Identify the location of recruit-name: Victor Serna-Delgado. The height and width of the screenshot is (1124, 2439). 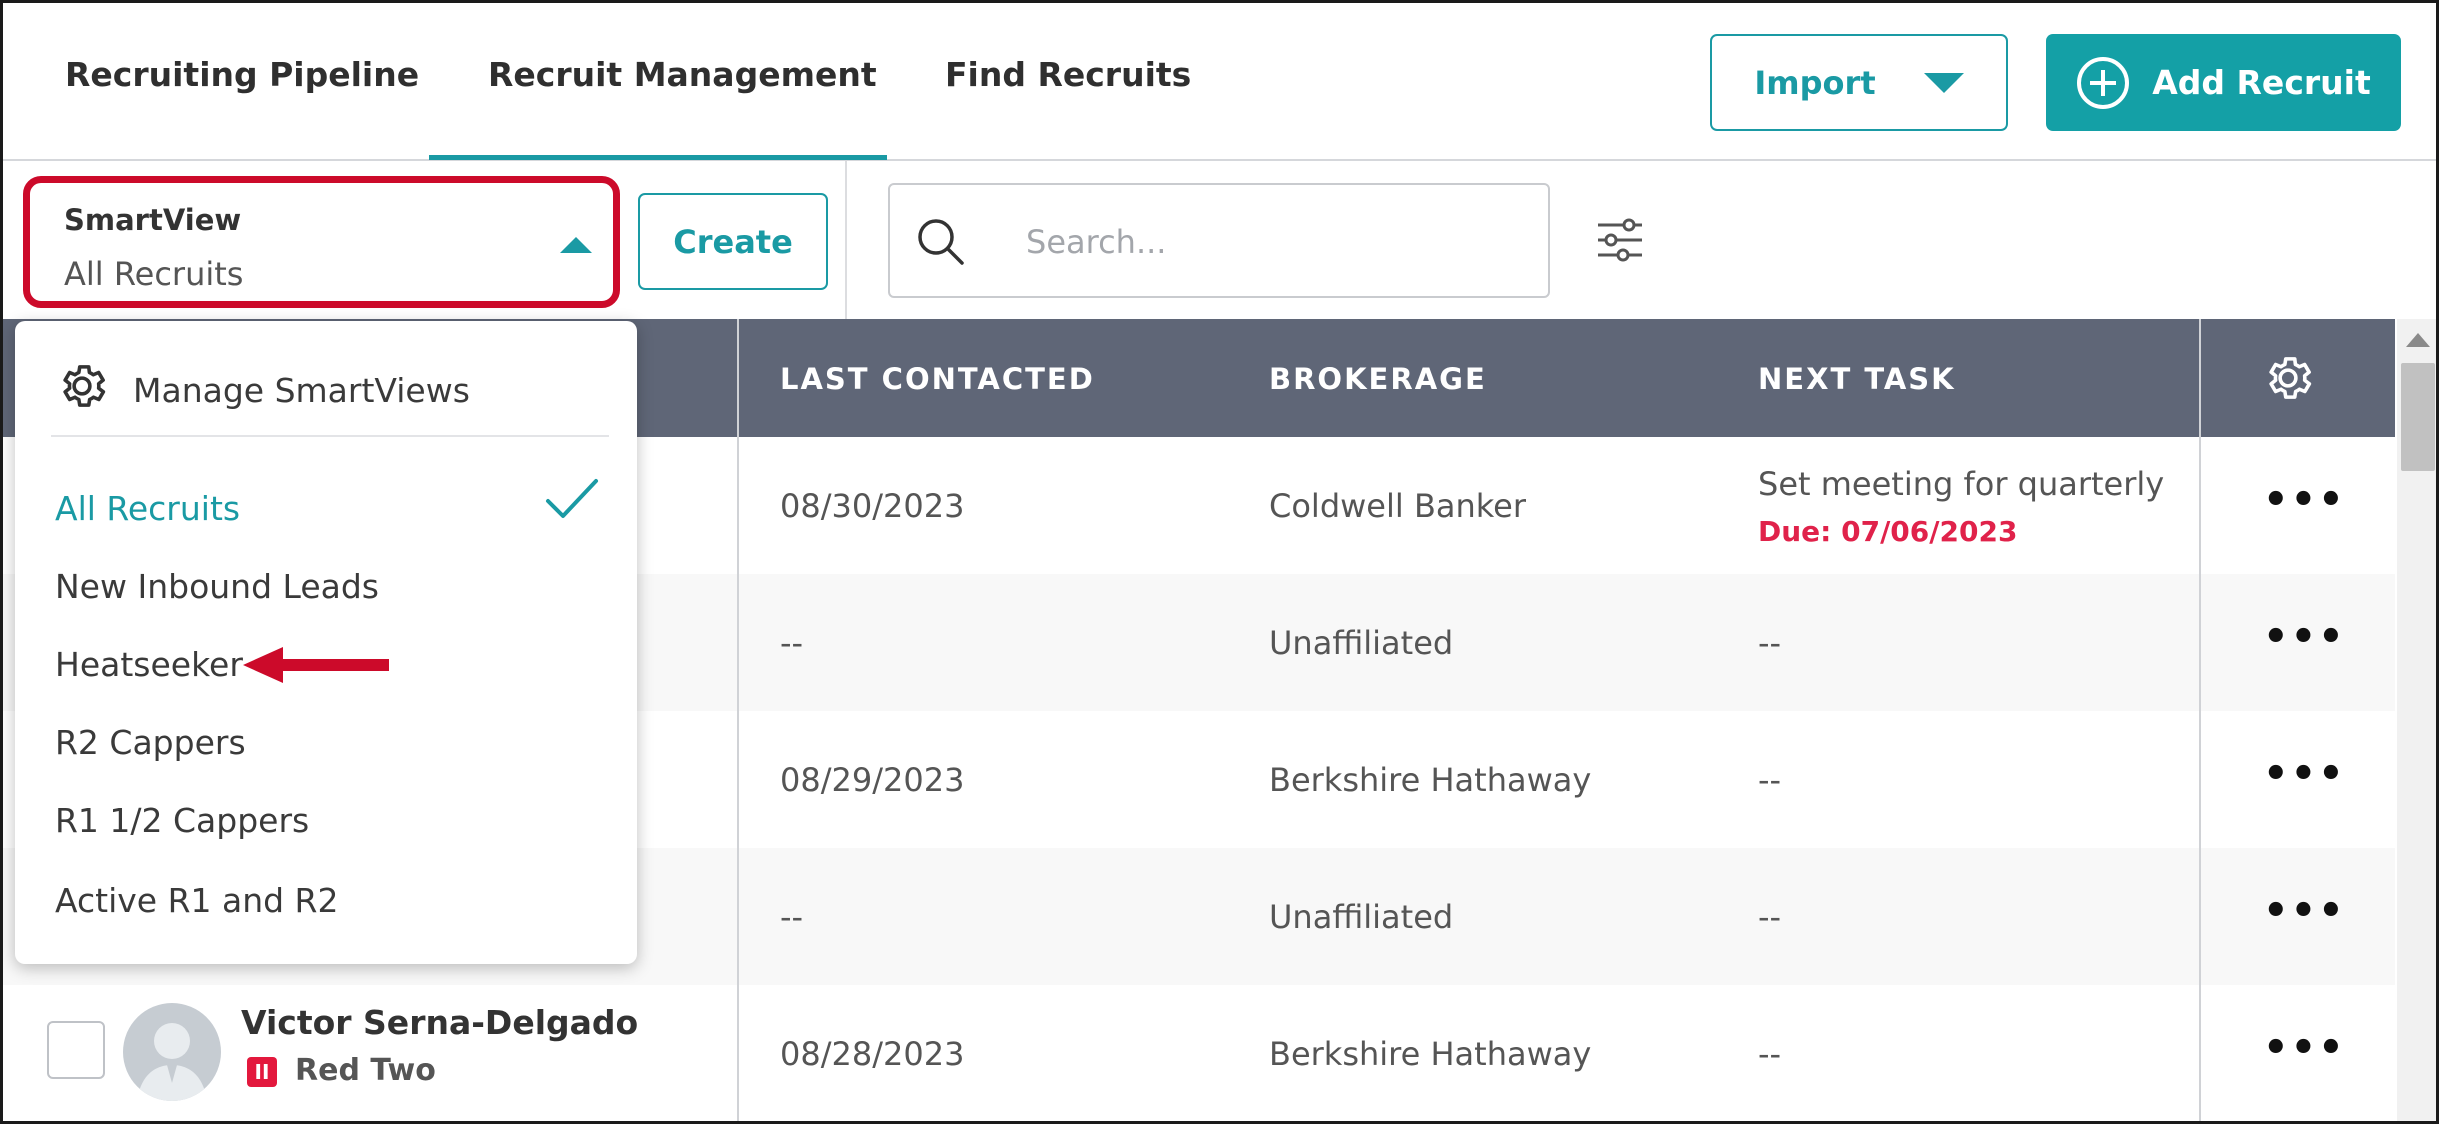
(439, 1022).